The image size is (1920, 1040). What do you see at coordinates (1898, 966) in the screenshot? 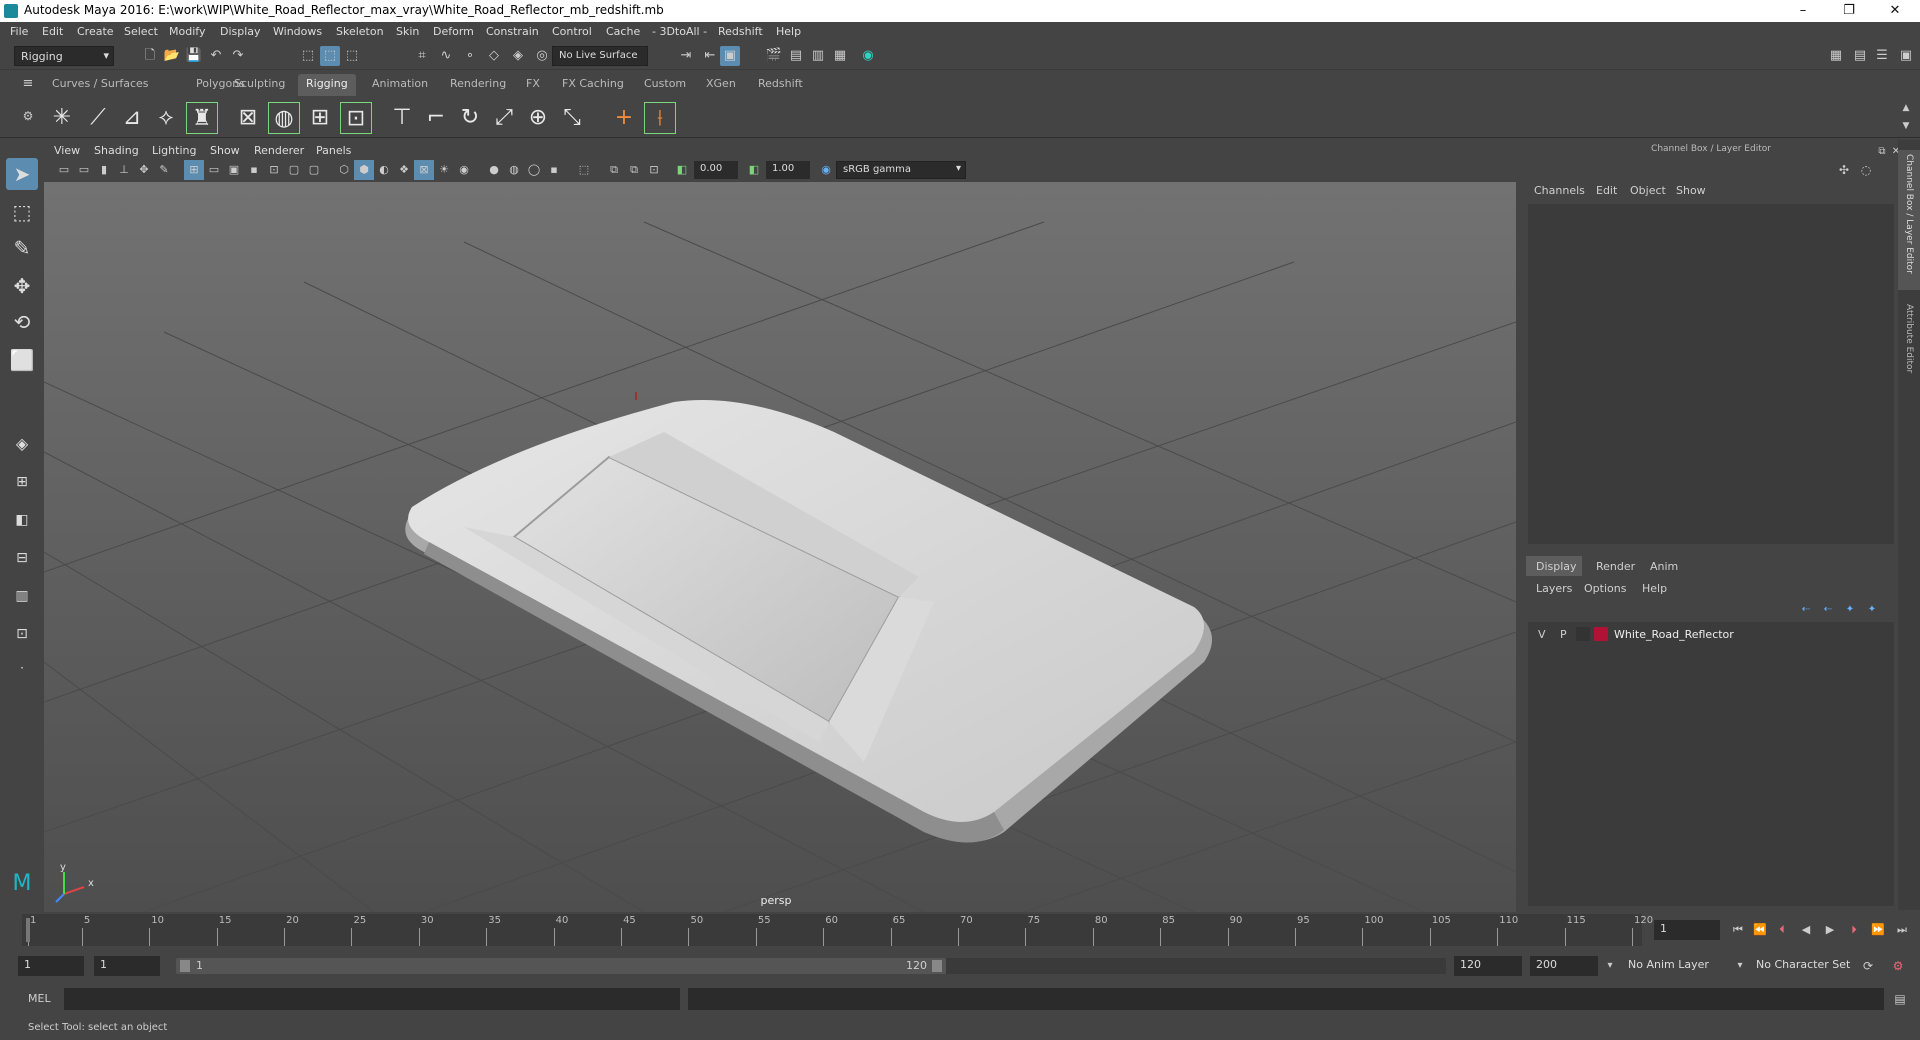
I see `preferences-icon: ⚙` at bounding box center [1898, 966].